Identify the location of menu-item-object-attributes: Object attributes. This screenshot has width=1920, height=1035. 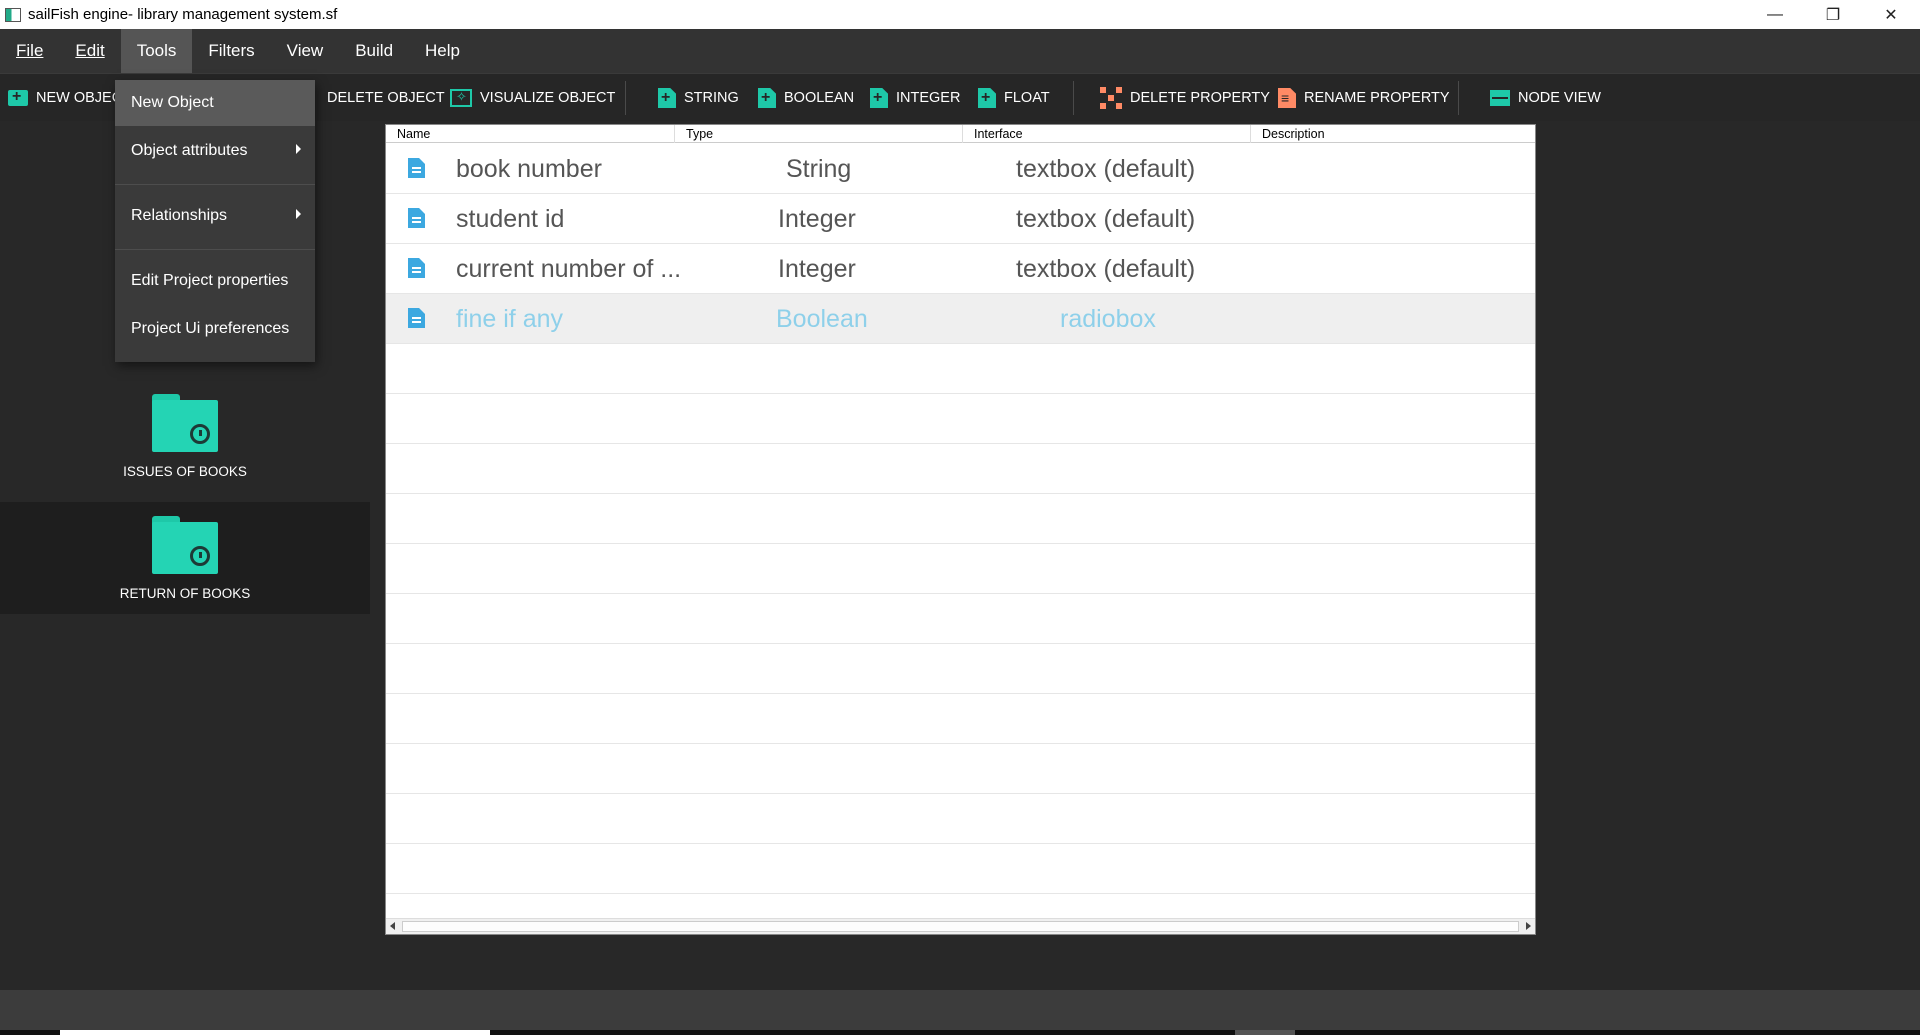
(215, 151).